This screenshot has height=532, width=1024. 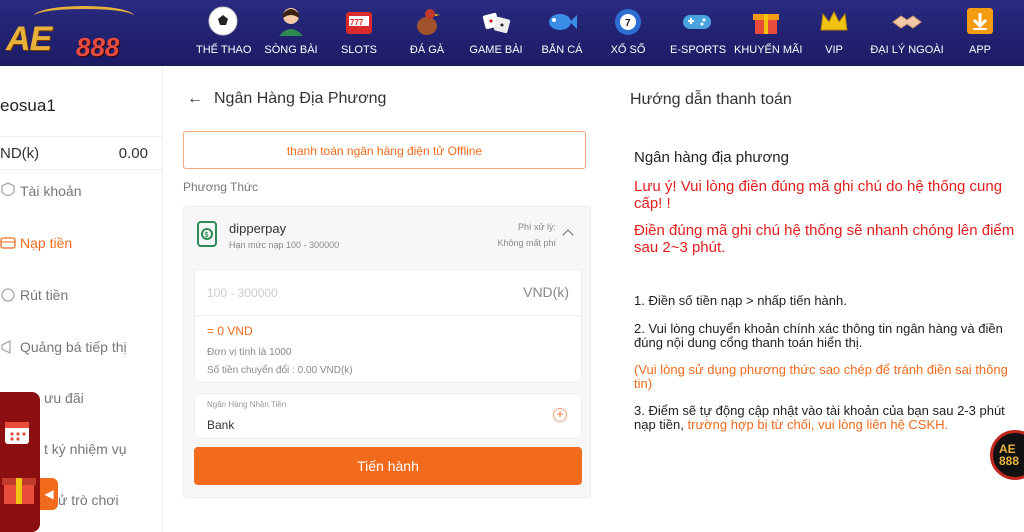 What do you see at coordinates (230, 331) in the screenshot?
I see `amount-equivalent: = 0 VND` at bounding box center [230, 331].